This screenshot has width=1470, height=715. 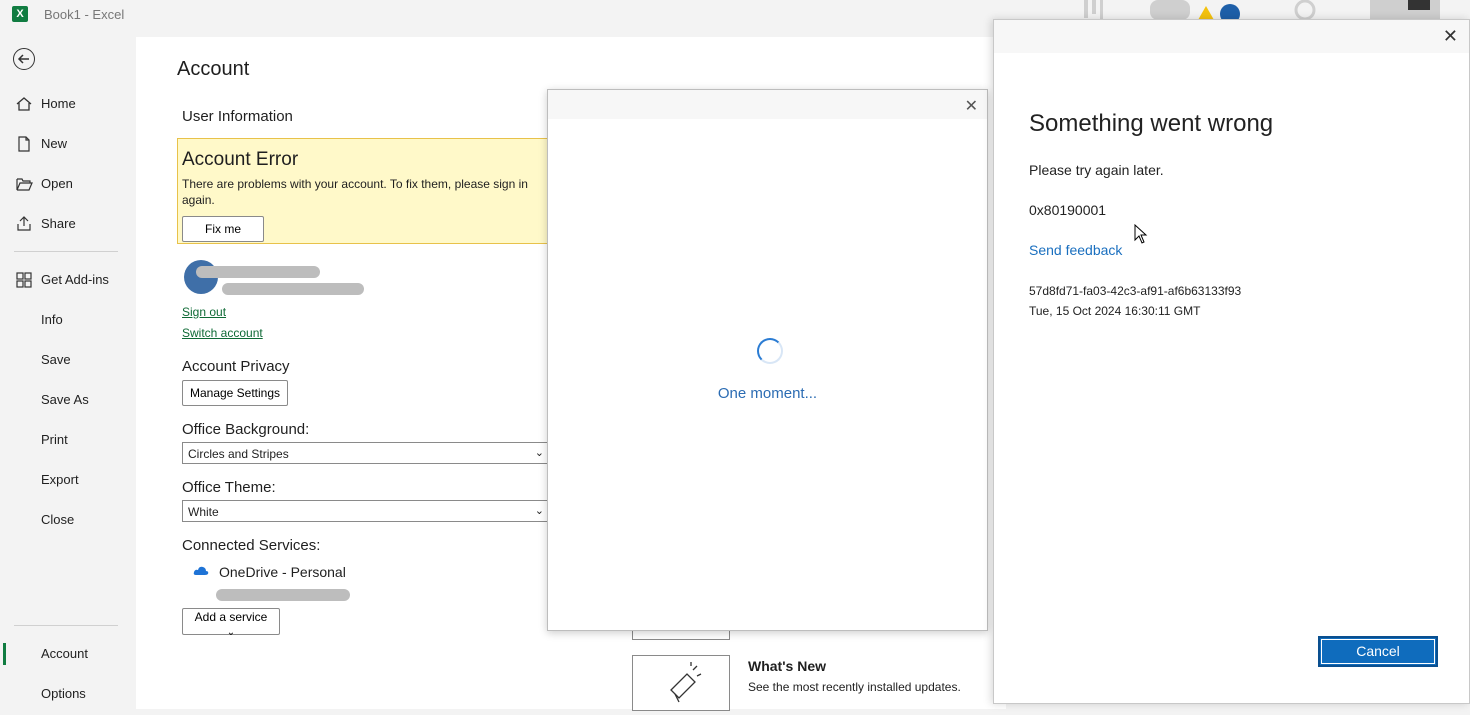 I want to click on sidebar-item-print: Print, so click(x=68, y=440).